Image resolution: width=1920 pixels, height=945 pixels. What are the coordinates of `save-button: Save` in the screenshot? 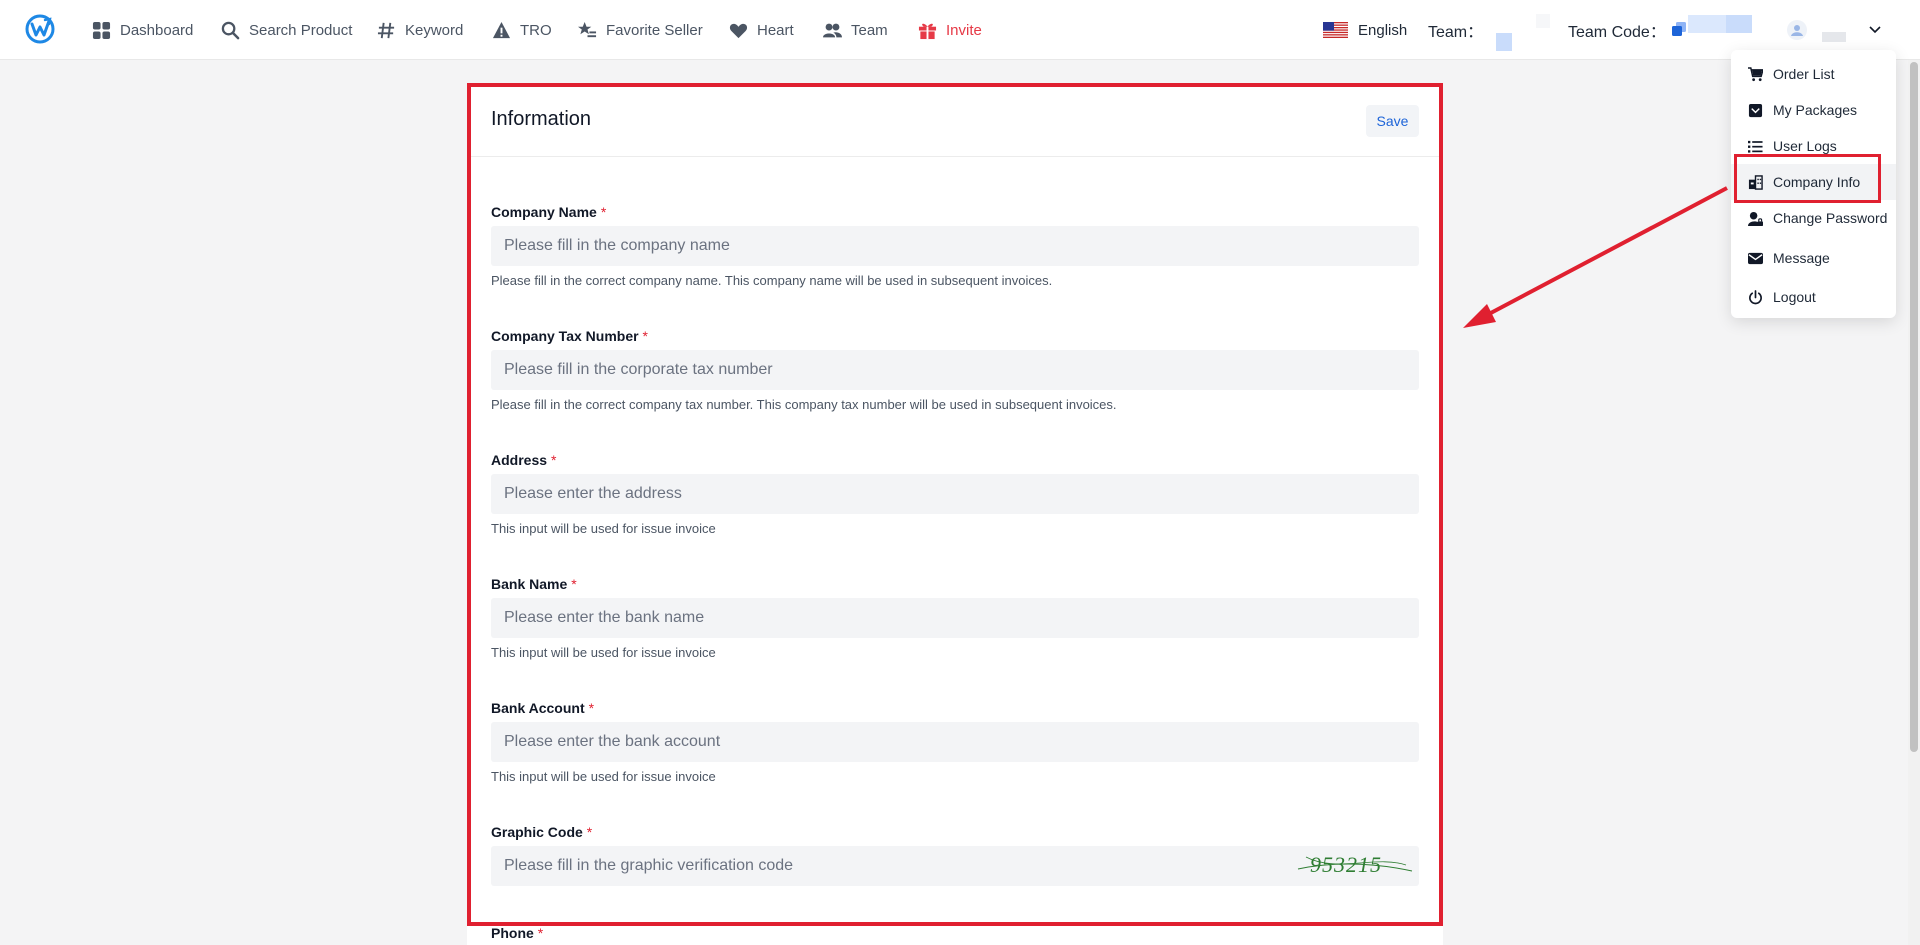 It's located at (1392, 121).